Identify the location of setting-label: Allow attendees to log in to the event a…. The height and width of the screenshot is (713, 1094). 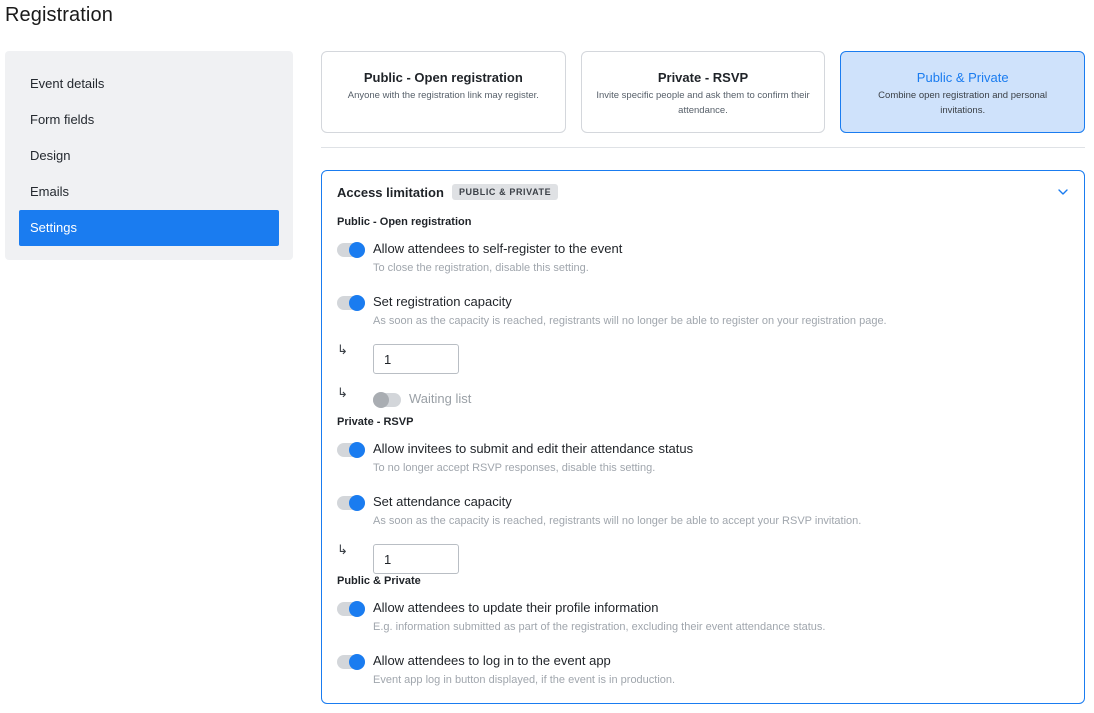
(492, 660).